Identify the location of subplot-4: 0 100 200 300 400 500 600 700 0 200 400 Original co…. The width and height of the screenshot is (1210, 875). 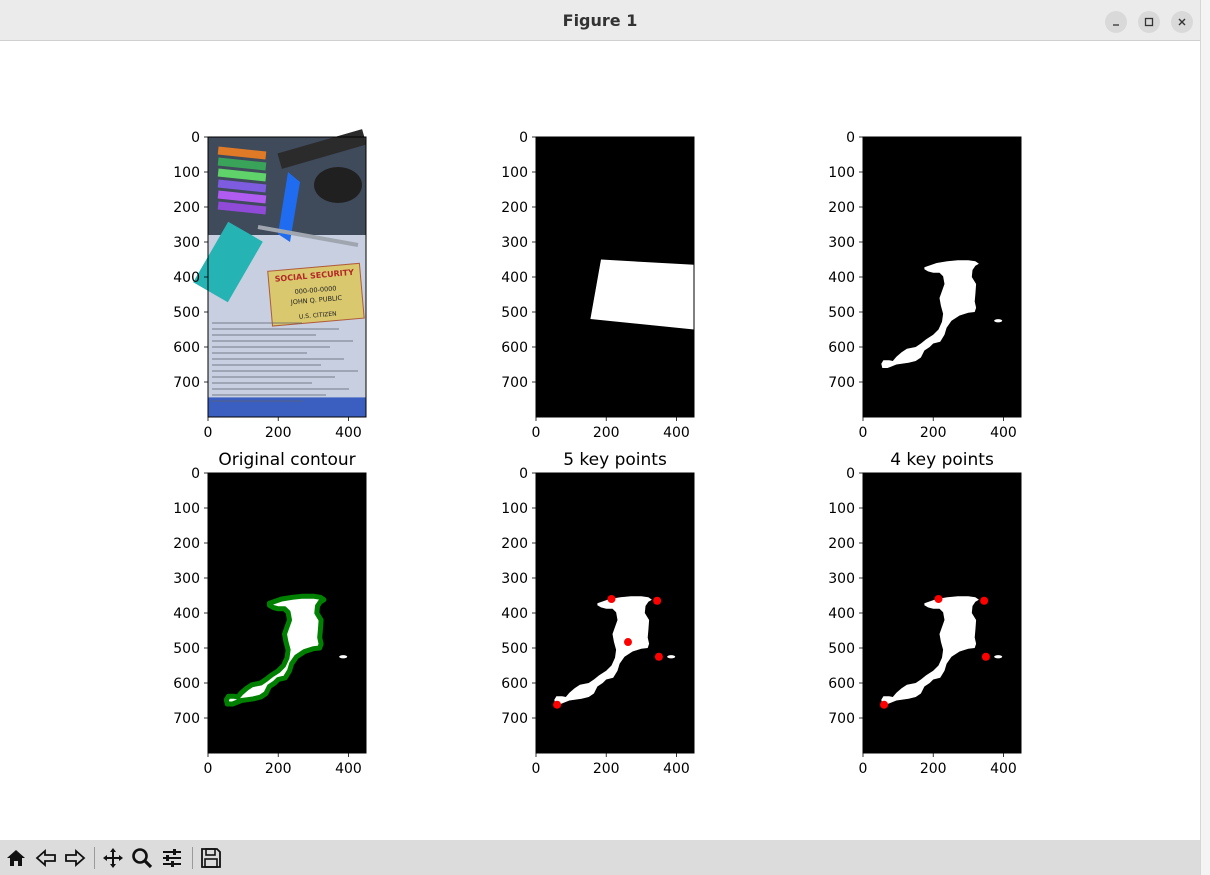
(270, 613).